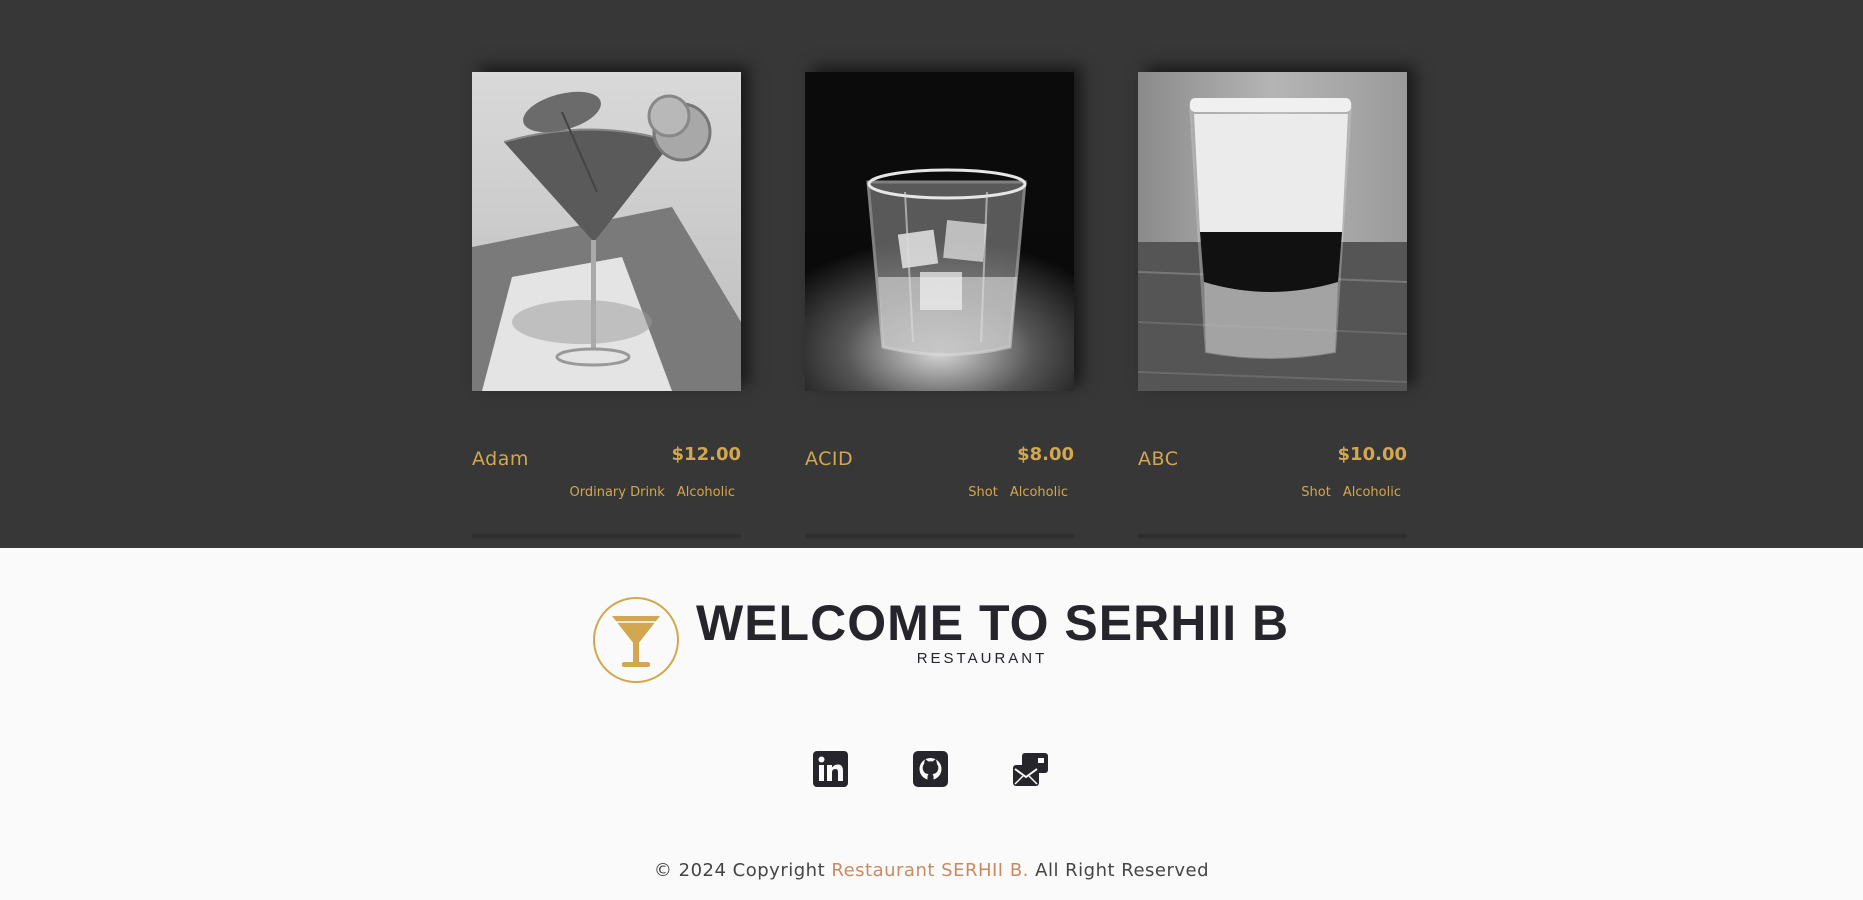 This screenshot has width=1863, height=900. I want to click on menu-card-acid: ACID $8.00 Shot Alcoholic, so click(939, 305).